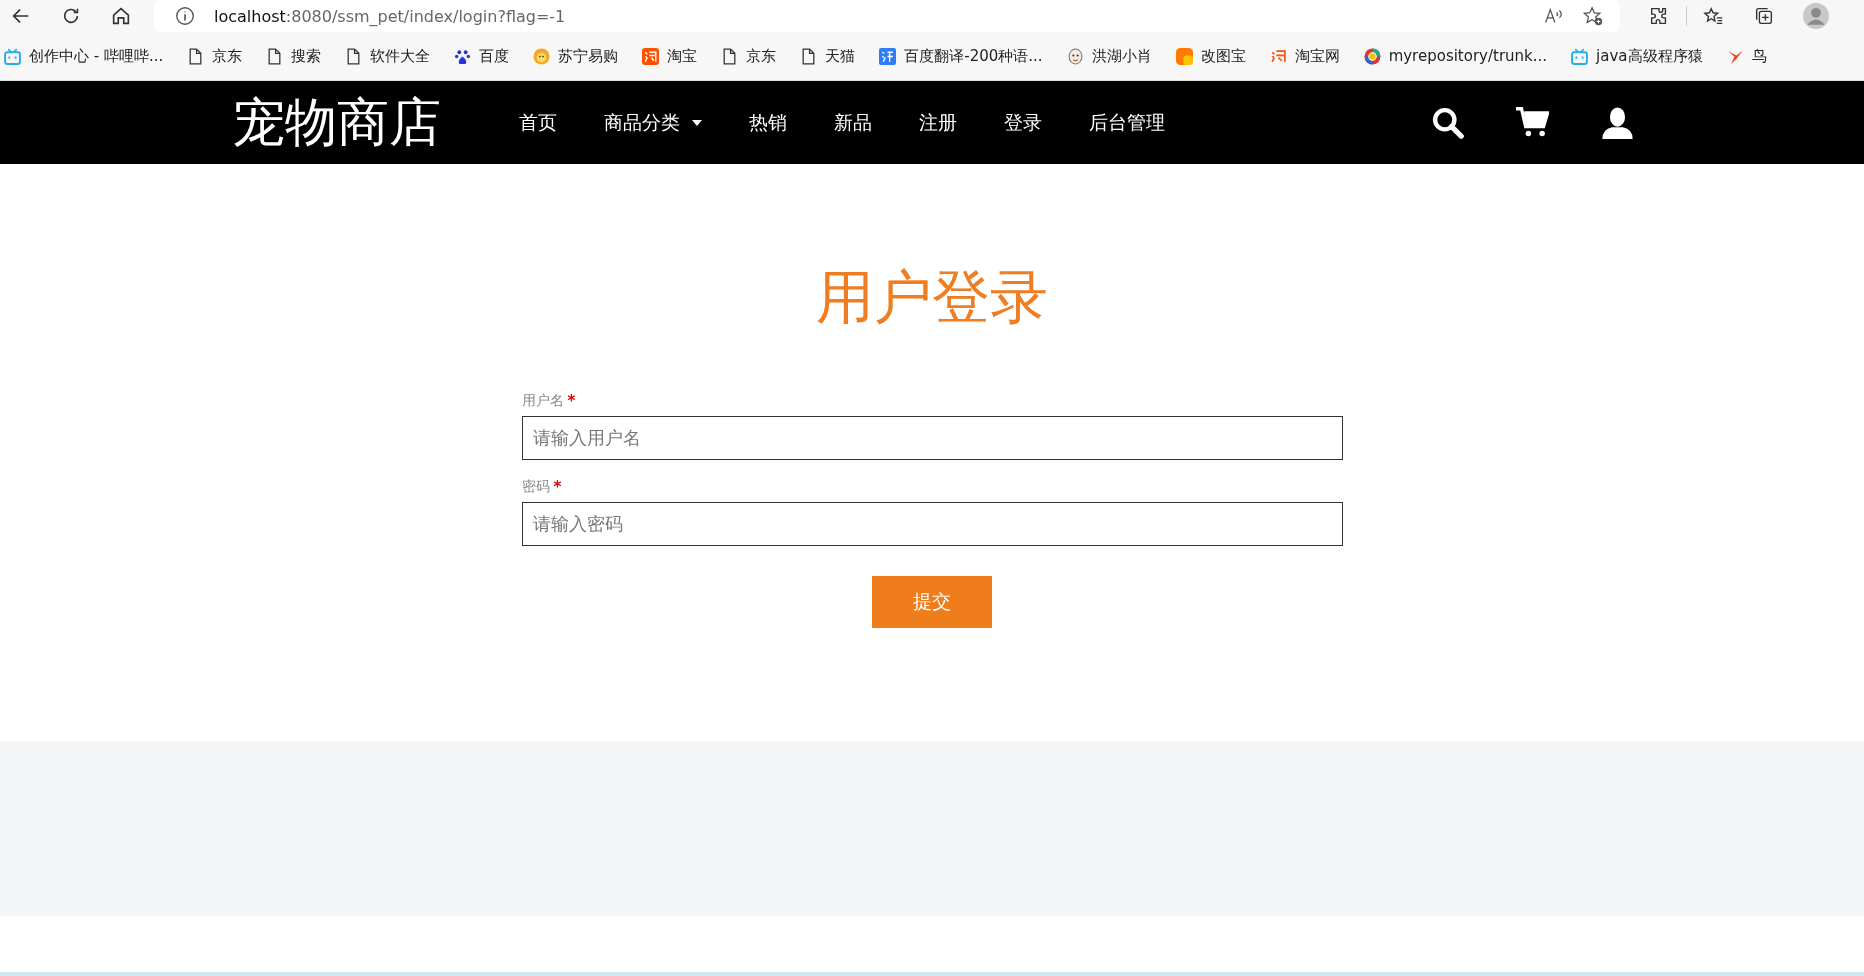 The image size is (1864, 976). Describe the element at coordinates (1649, 56) in the screenshot. I see `bookmark-label: java高级程序猿` at that location.